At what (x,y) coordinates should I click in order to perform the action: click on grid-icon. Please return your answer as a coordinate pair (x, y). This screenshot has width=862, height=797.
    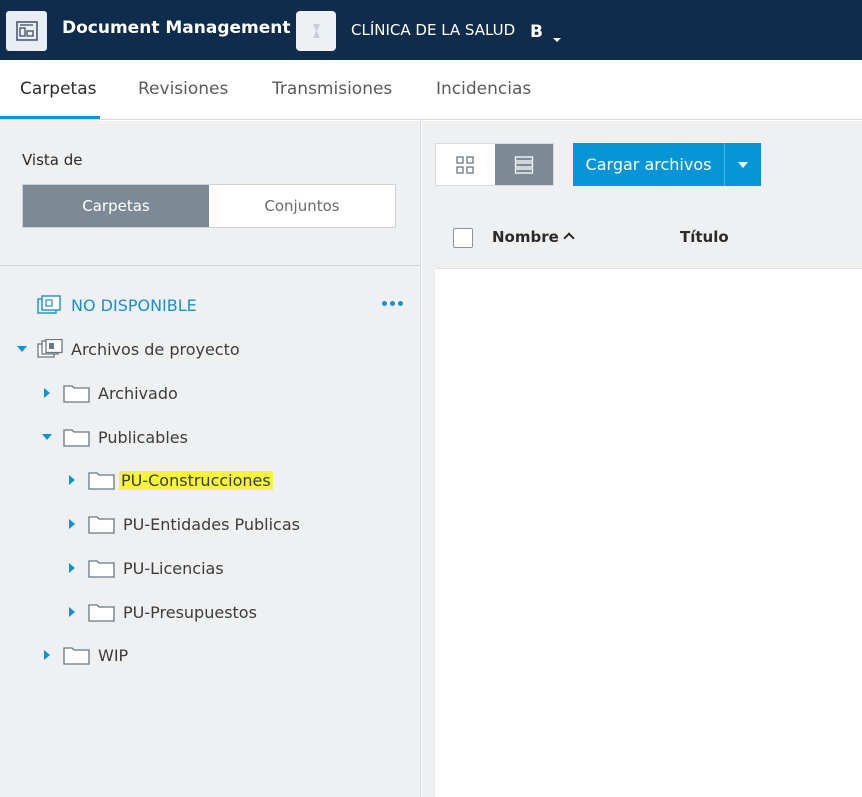
    Looking at the image, I should click on (465, 164).